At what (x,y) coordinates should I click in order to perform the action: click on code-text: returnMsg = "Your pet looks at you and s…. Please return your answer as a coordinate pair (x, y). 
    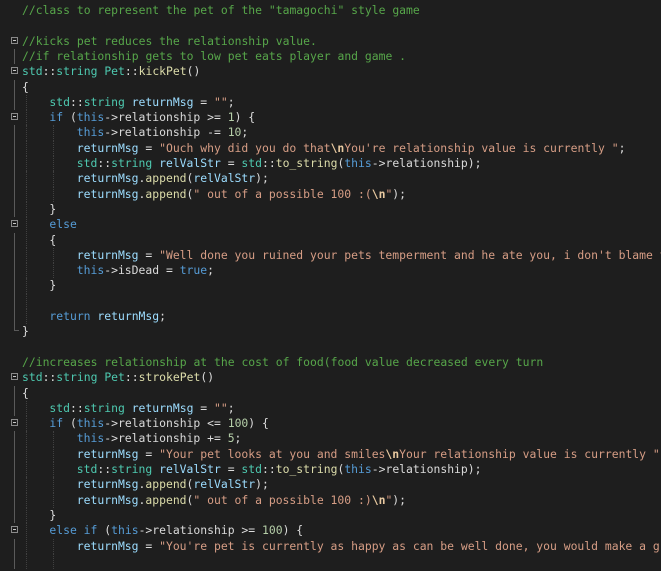
    Looking at the image, I should click on (368, 454).